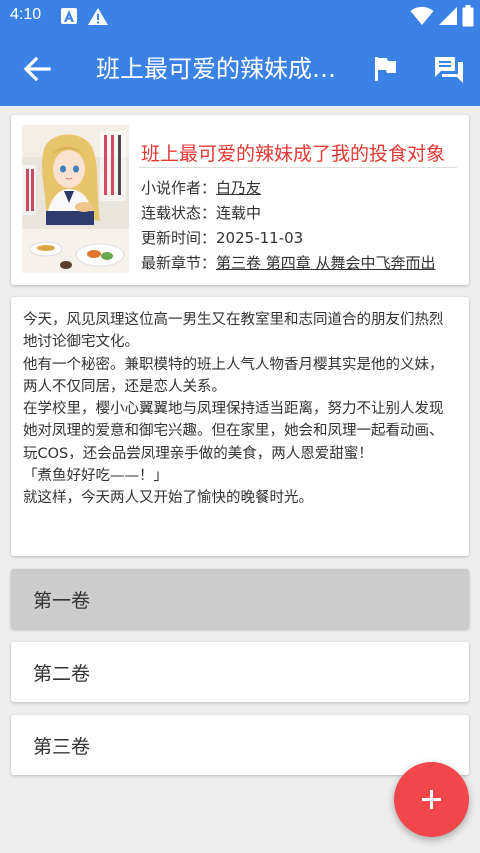 This screenshot has height=853, width=480. Describe the element at coordinates (37, 69) in the screenshot. I see `back-arrow-icon` at that location.